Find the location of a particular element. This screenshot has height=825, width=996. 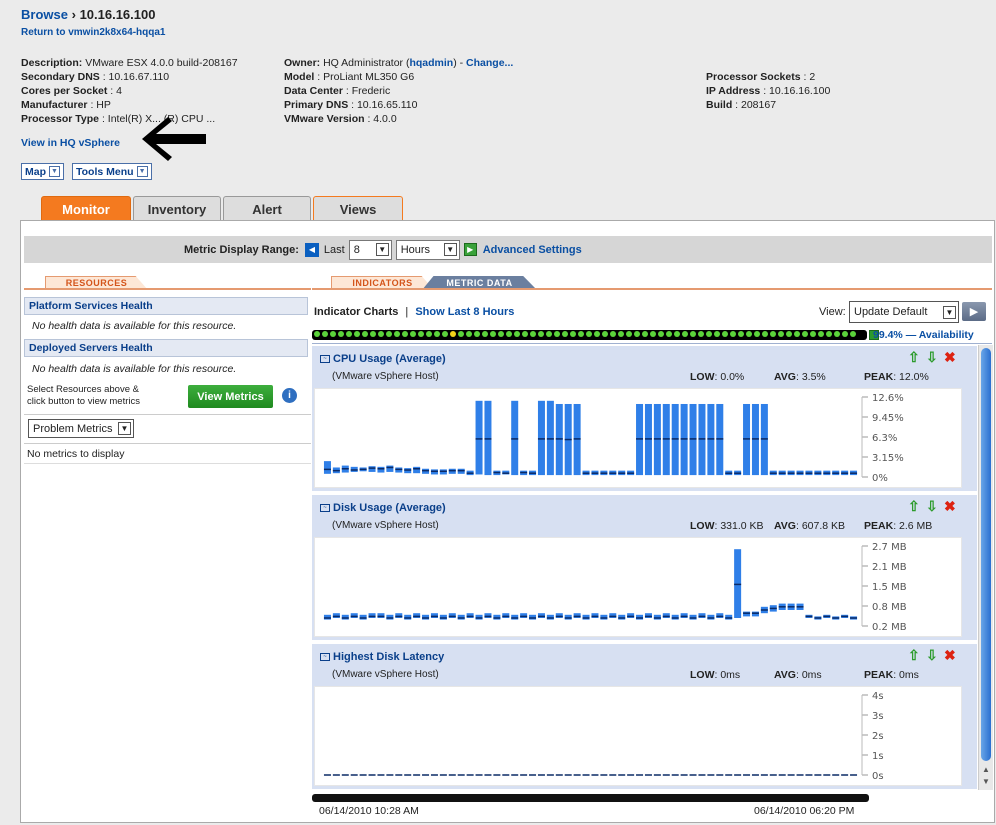

chart-title-row: ~ Disk Usage (Average) is located at coordinates (383, 508).